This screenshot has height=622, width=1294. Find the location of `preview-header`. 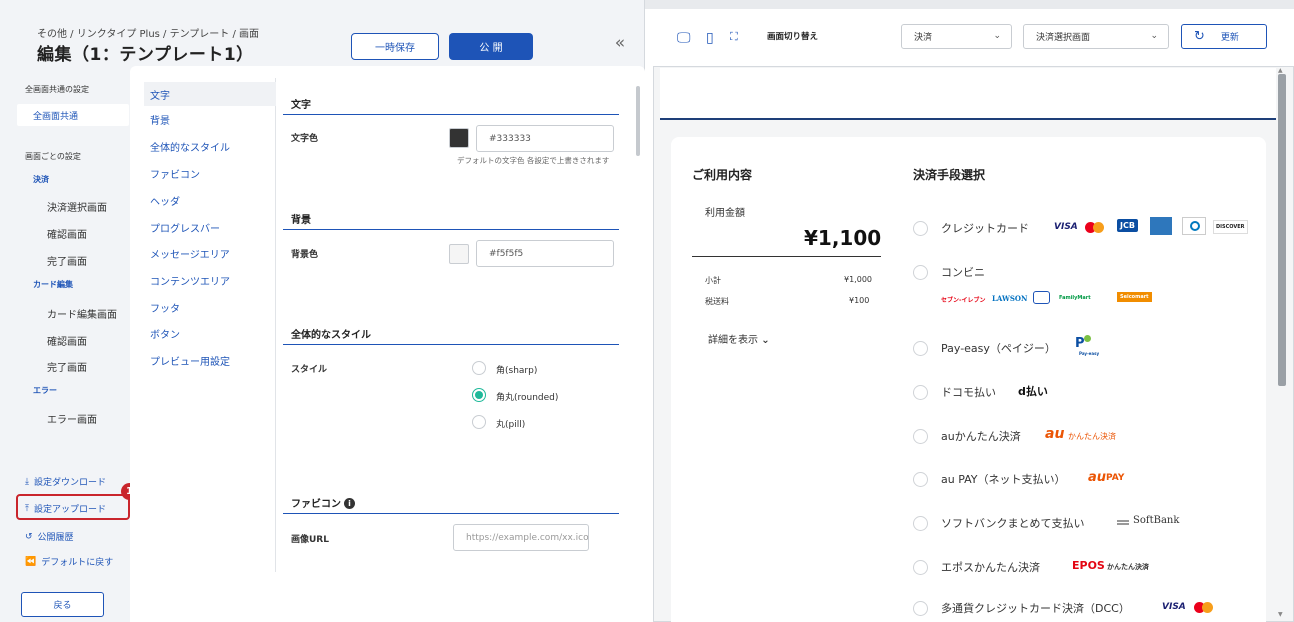

preview-header is located at coordinates (968, 94).